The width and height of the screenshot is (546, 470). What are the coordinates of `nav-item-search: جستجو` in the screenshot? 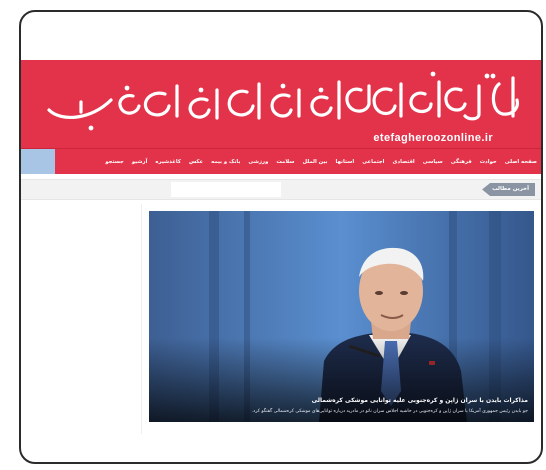 It's located at (114, 162).